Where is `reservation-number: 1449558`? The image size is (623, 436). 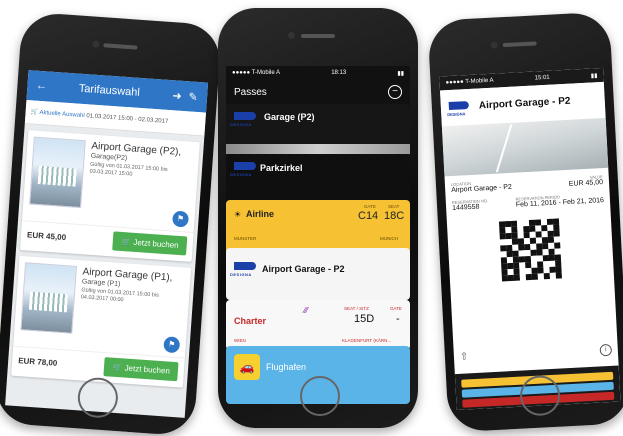 reservation-number: 1449558 is located at coordinates (466, 207).